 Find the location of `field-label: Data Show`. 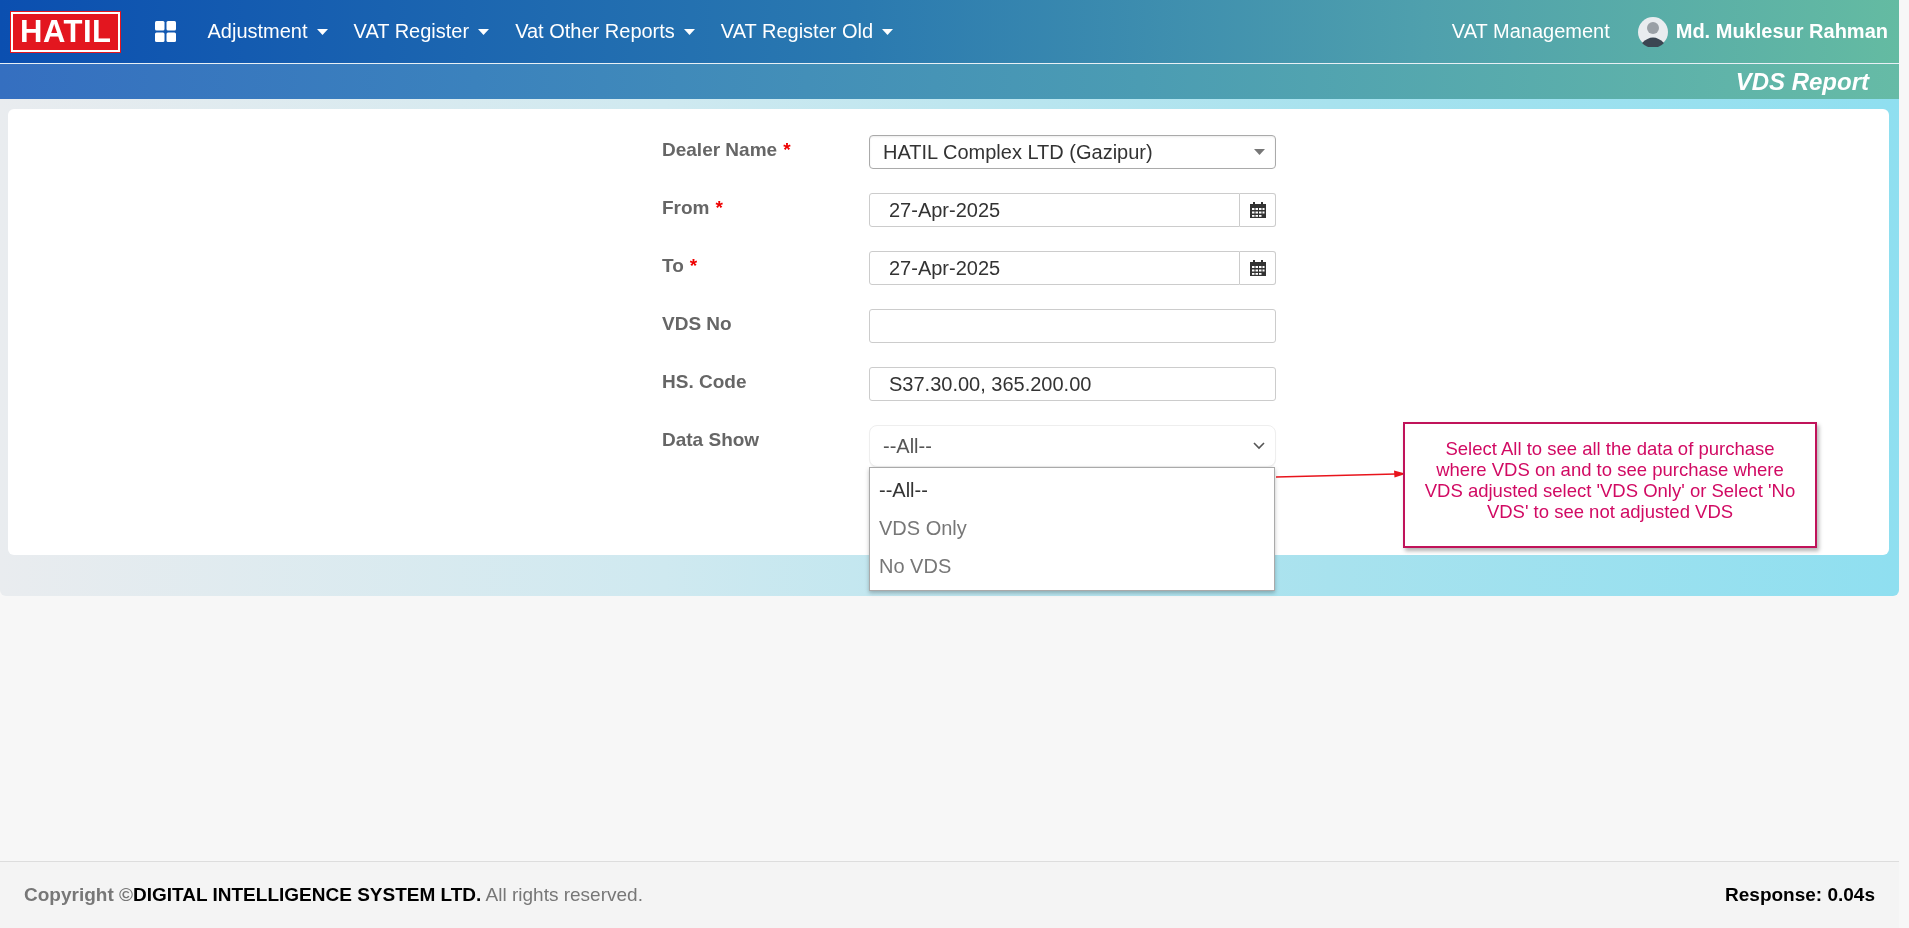

field-label: Data Show is located at coordinates (711, 440).